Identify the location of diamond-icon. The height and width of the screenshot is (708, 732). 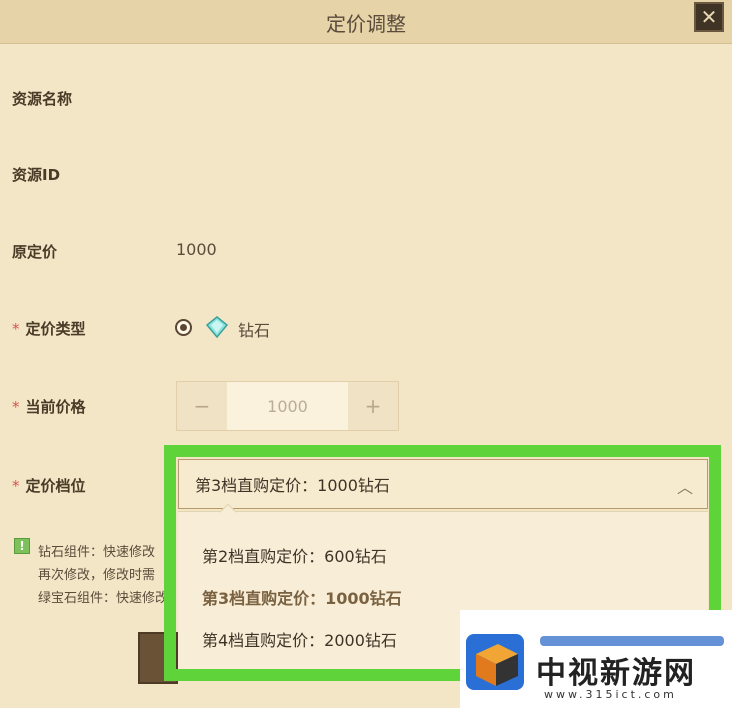
(217, 327).